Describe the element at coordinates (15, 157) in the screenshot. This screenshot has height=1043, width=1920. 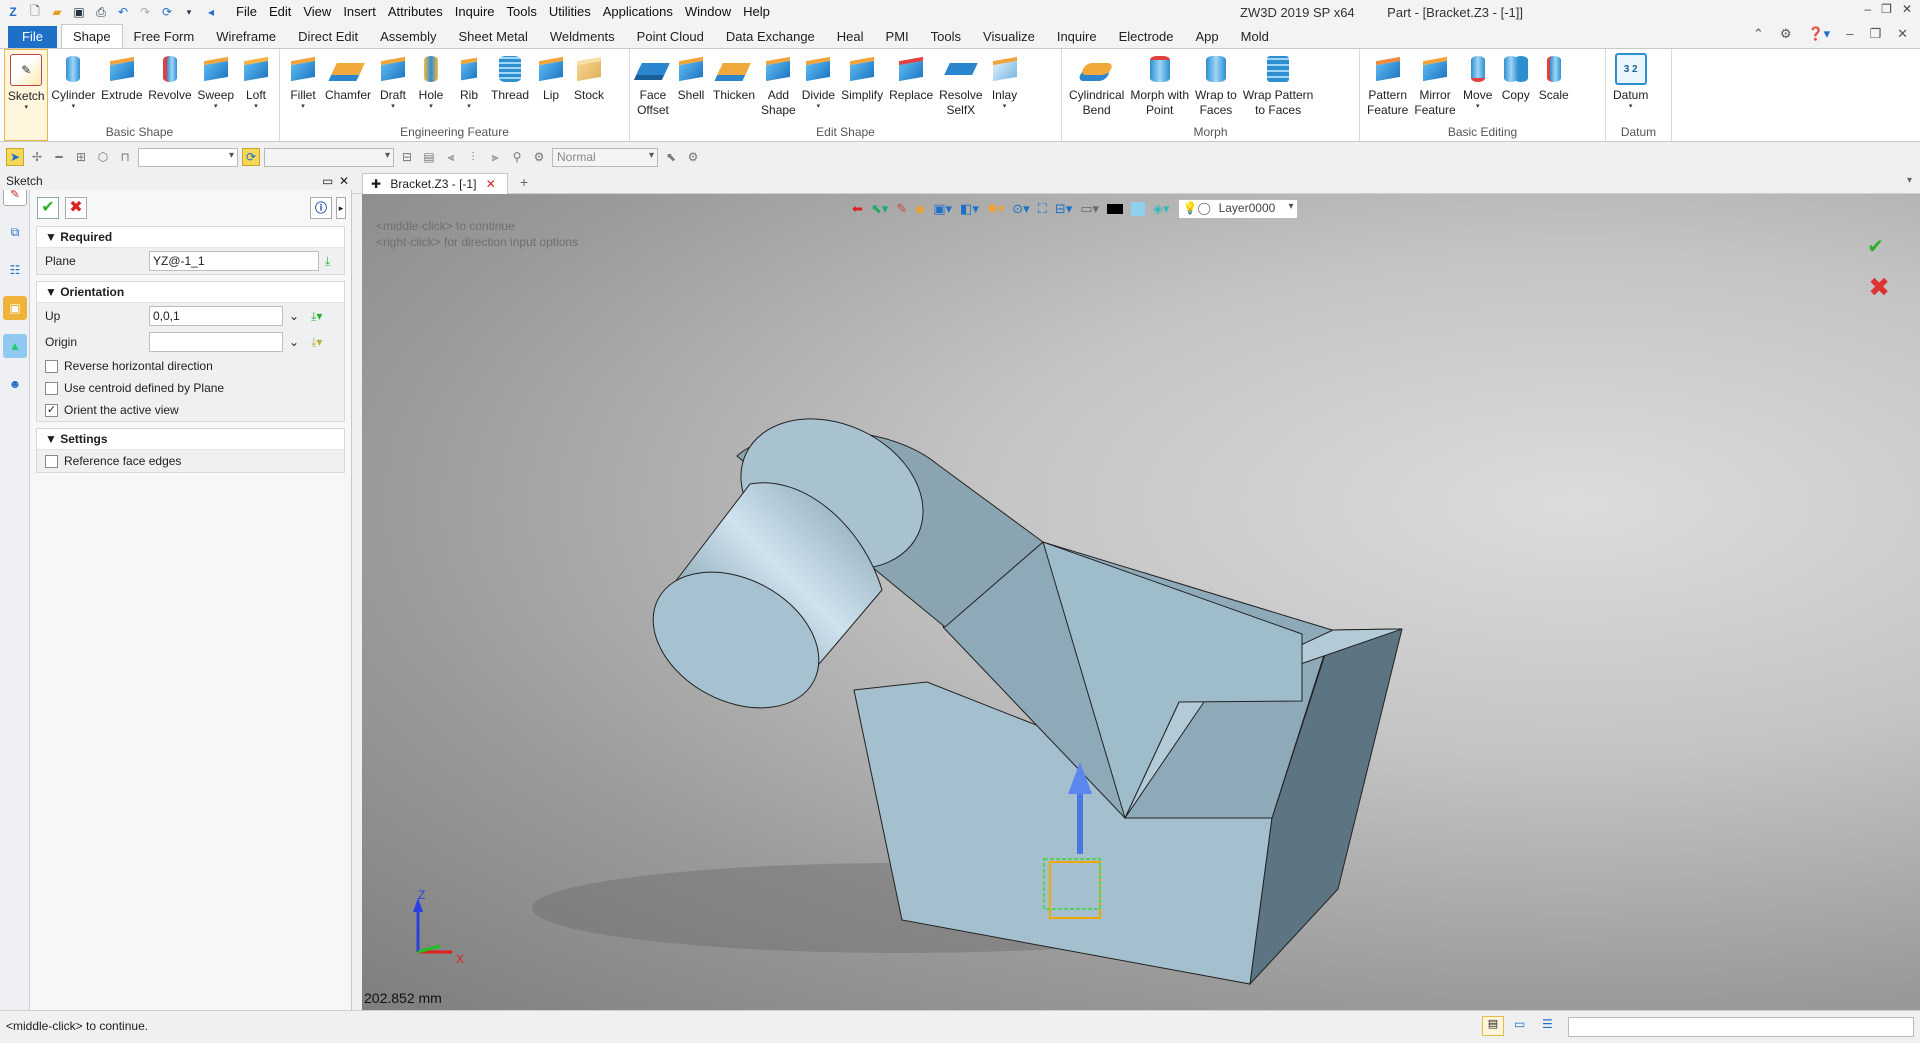
I see `select-pointer-icon: ➤` at that location.